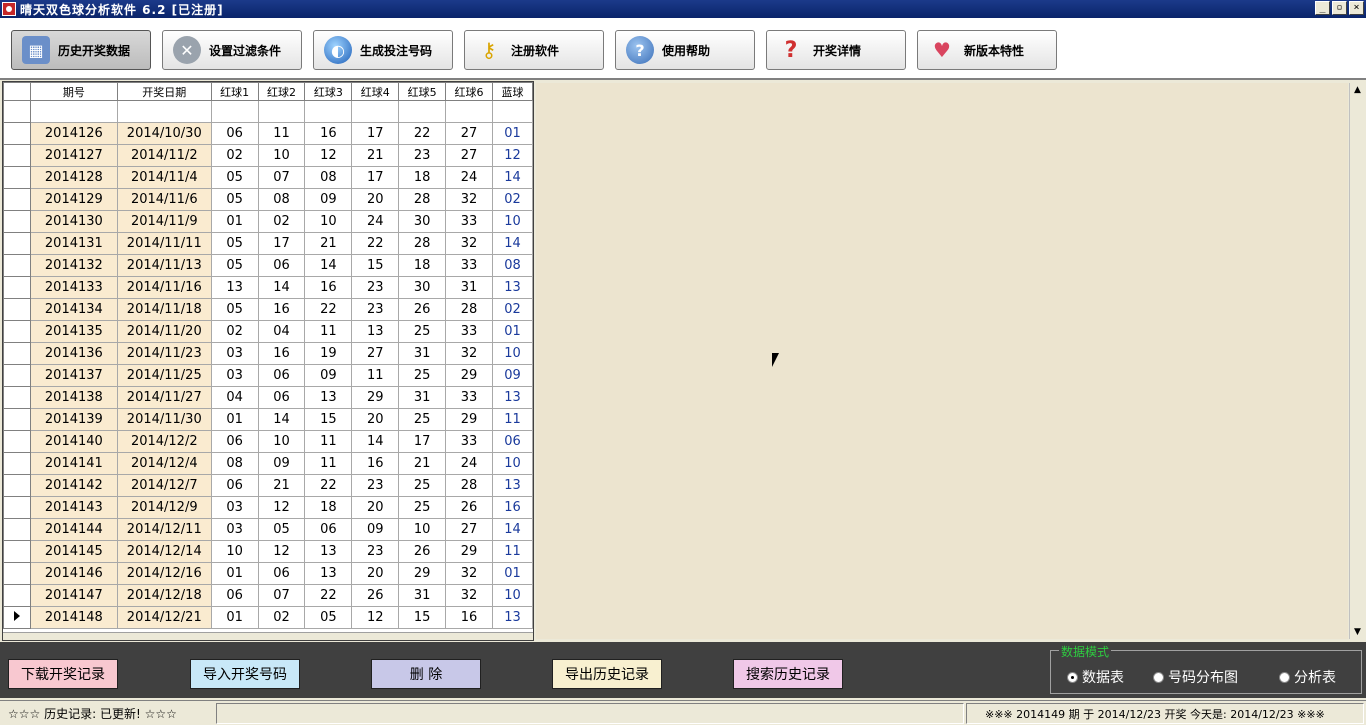 The image size is (1366, 725). What do you see at coordinates (268, 353) in the screenshot?
I see `table-row: 2014136 2014/11/23 03 16 19 27 31 32 10` at bounding box center [268, 353].